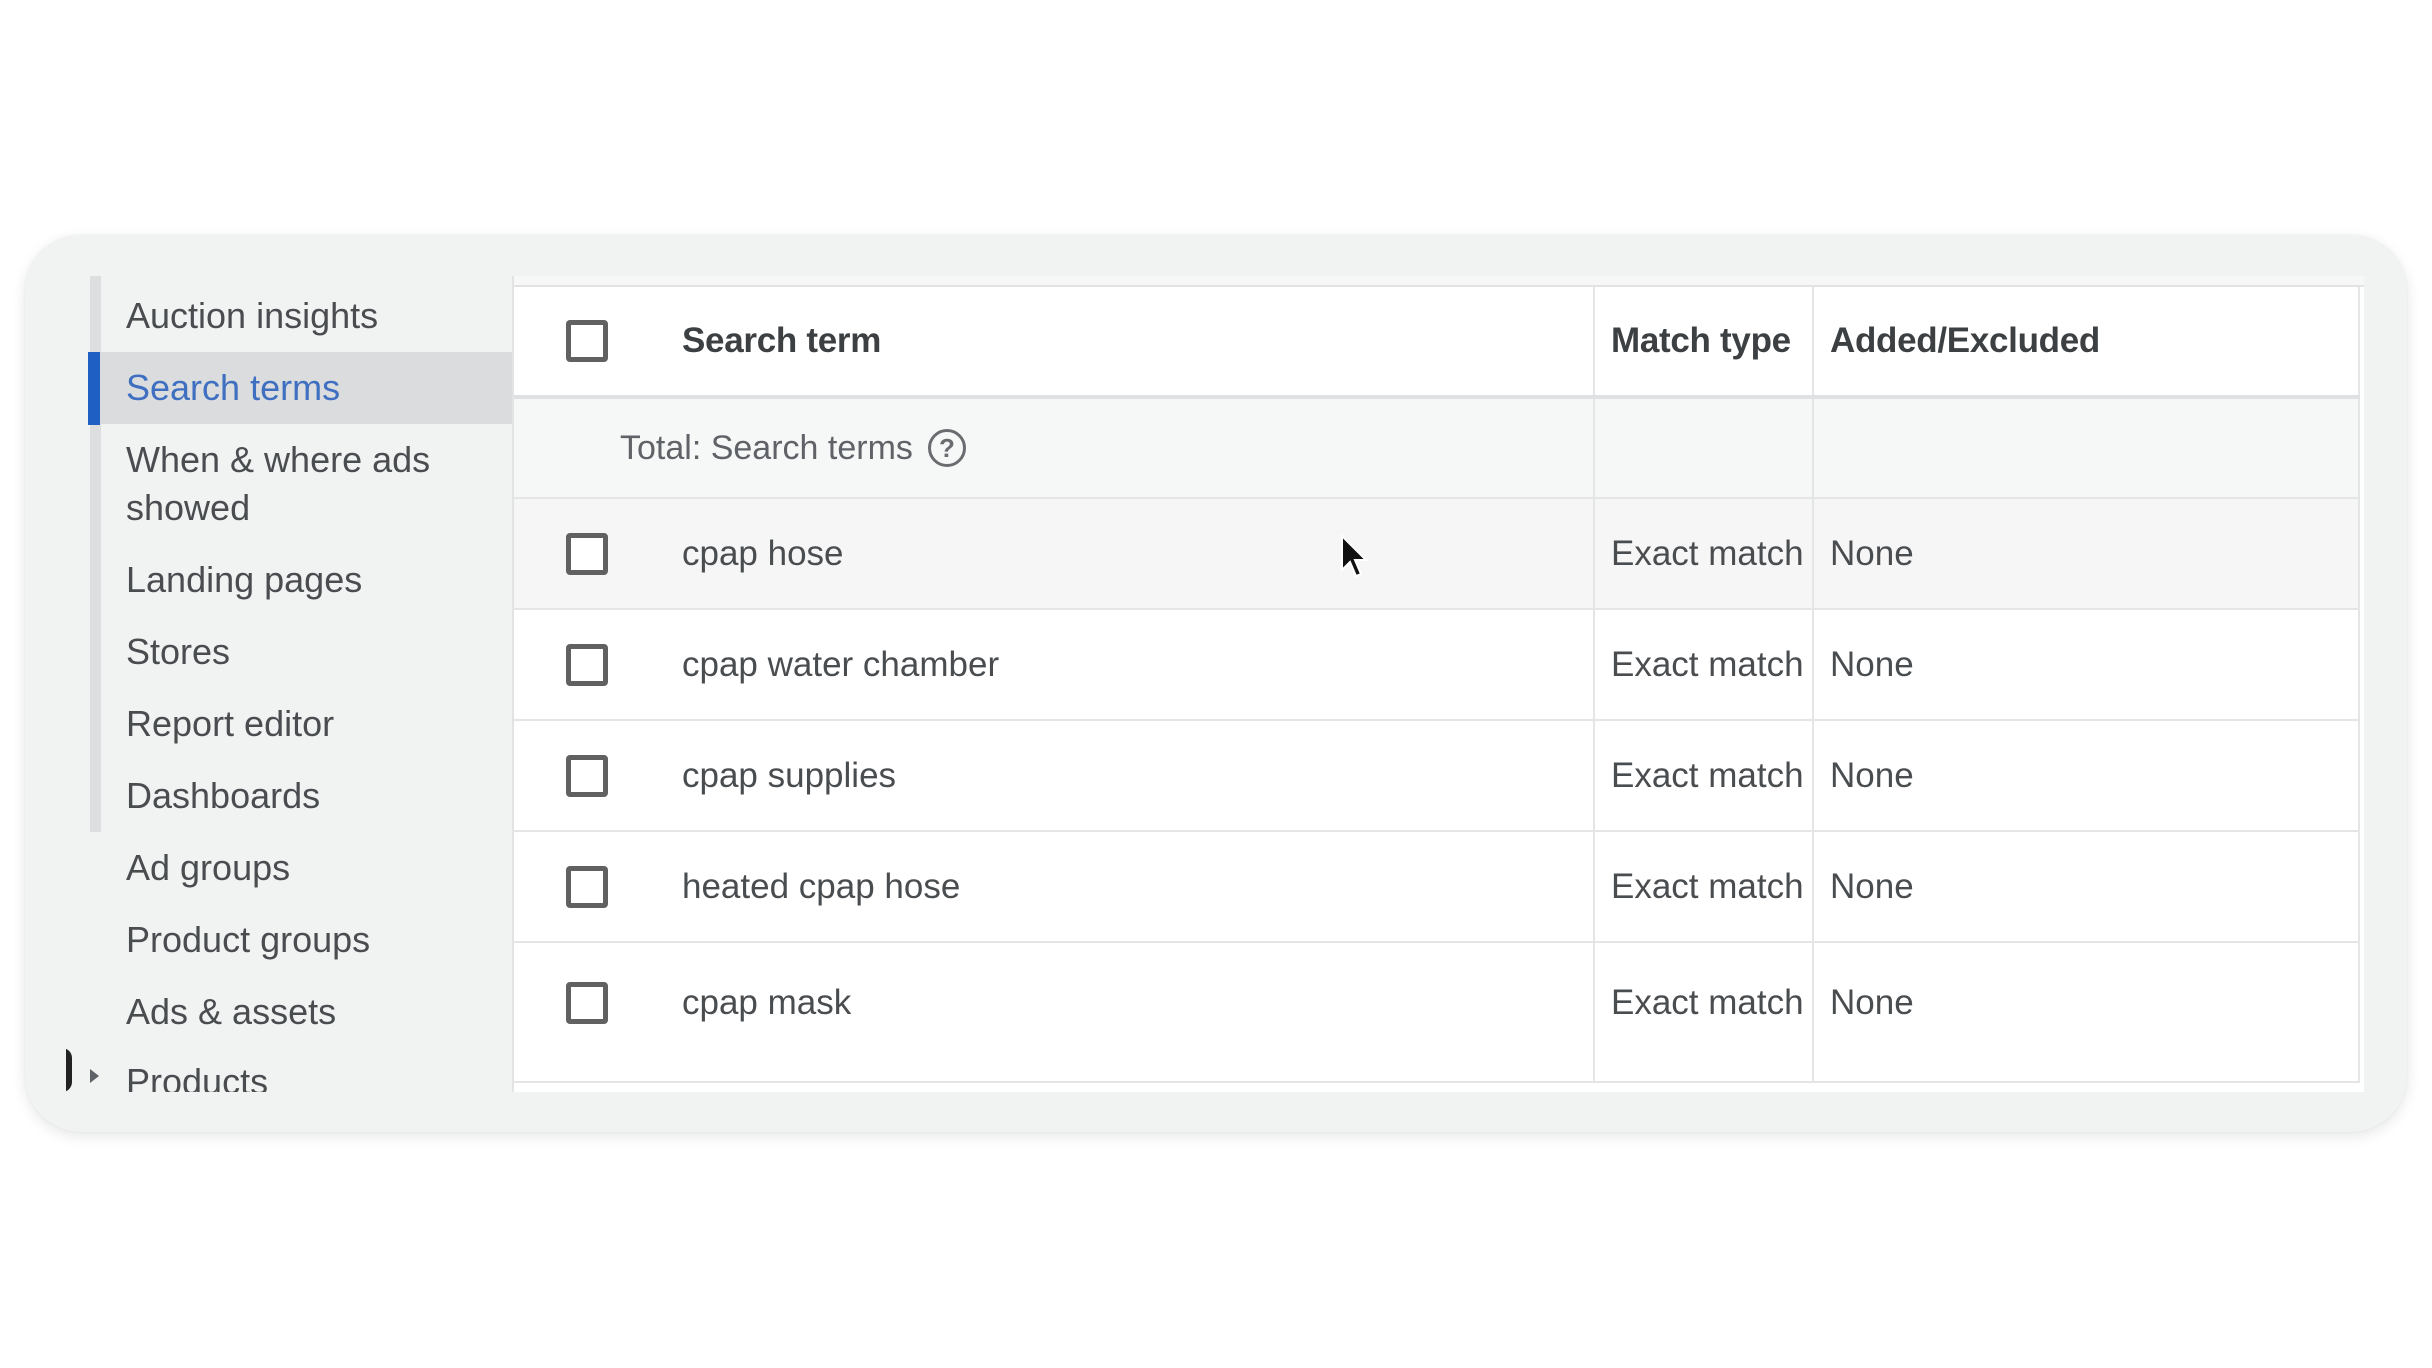 Image resolution: width=2432 pixels, height=1368 pixels. I want to click on sidebar-item-search-terms: Search terms, so click(306, 388).